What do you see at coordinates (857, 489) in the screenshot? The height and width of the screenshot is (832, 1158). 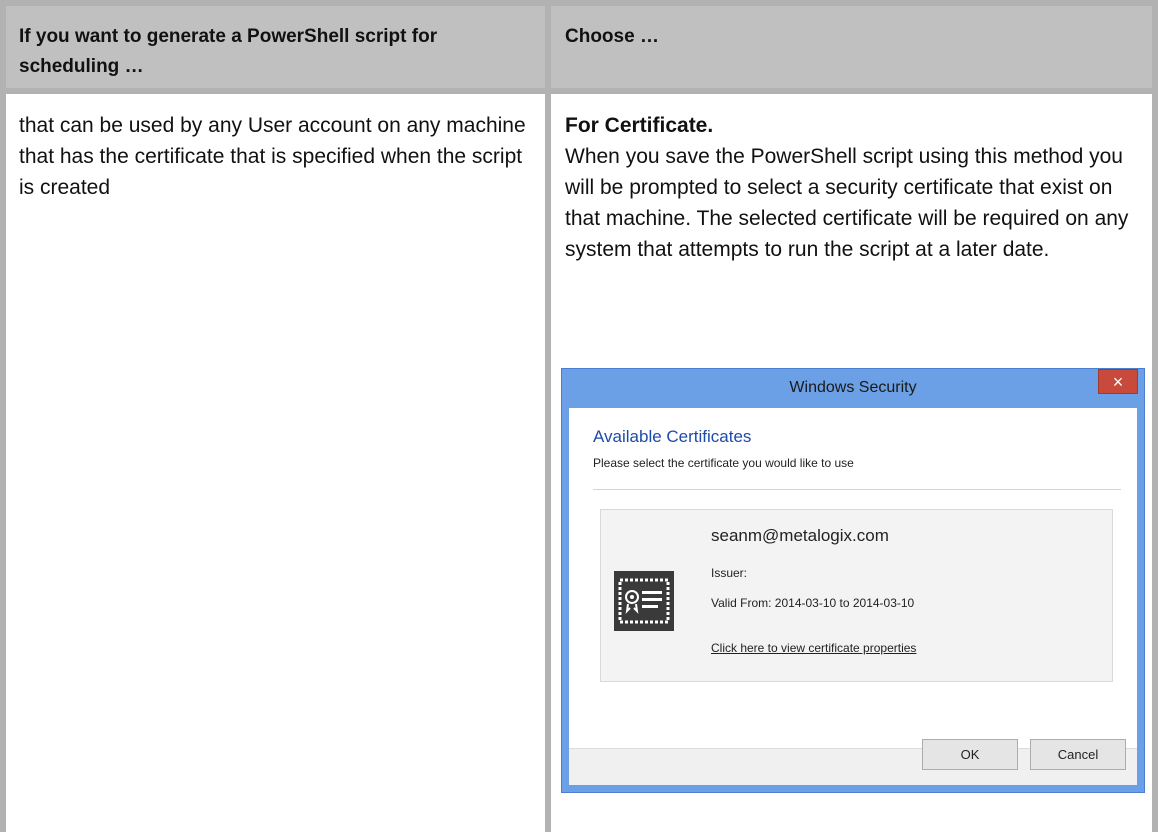 I see `dialog-separator` at bounding box center [857, 489].